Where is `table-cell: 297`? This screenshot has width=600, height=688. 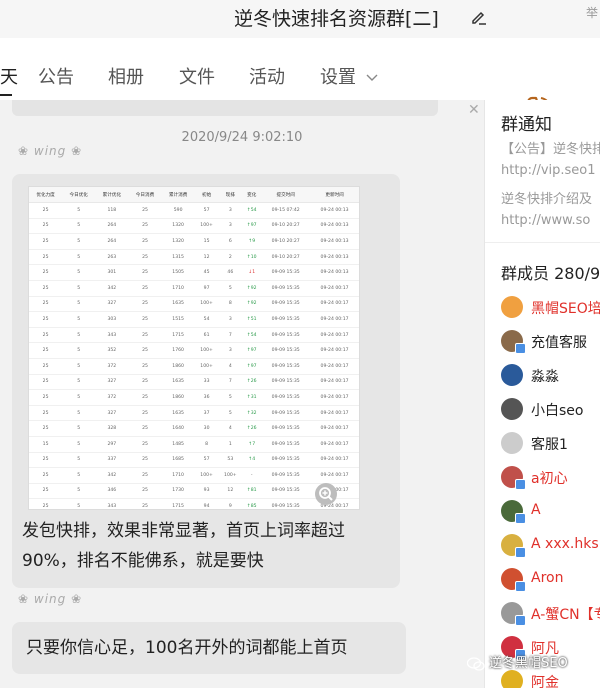
table-cell: 297 is located at coordinates (112, 444).